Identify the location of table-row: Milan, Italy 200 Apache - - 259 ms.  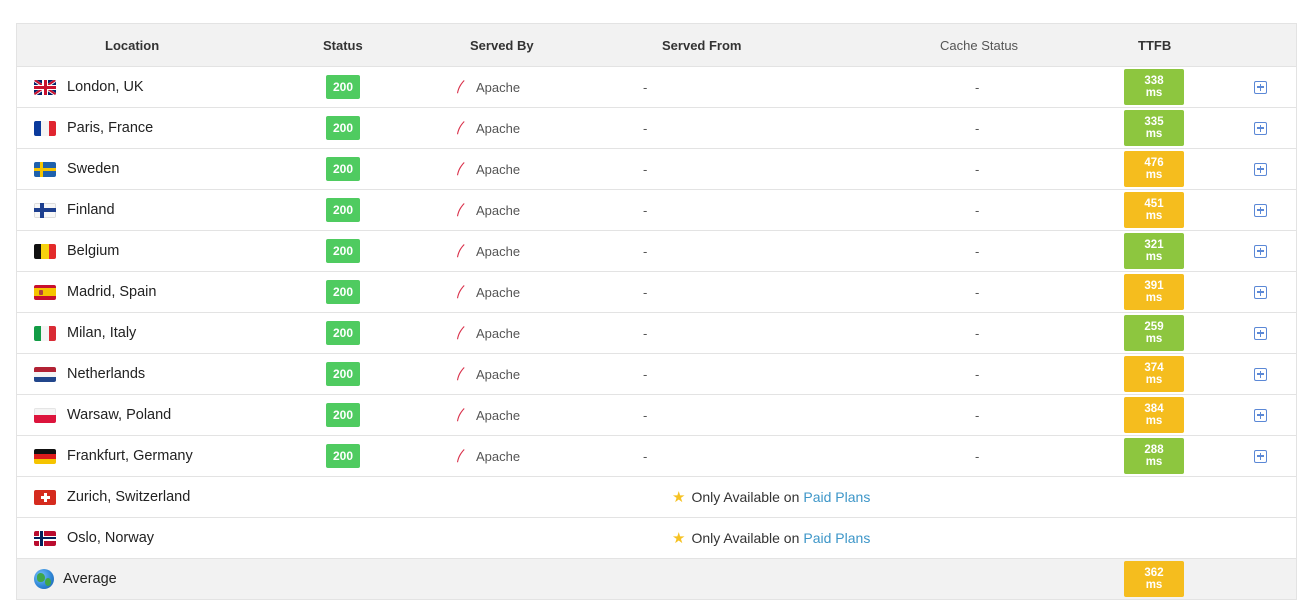
(656, 333).